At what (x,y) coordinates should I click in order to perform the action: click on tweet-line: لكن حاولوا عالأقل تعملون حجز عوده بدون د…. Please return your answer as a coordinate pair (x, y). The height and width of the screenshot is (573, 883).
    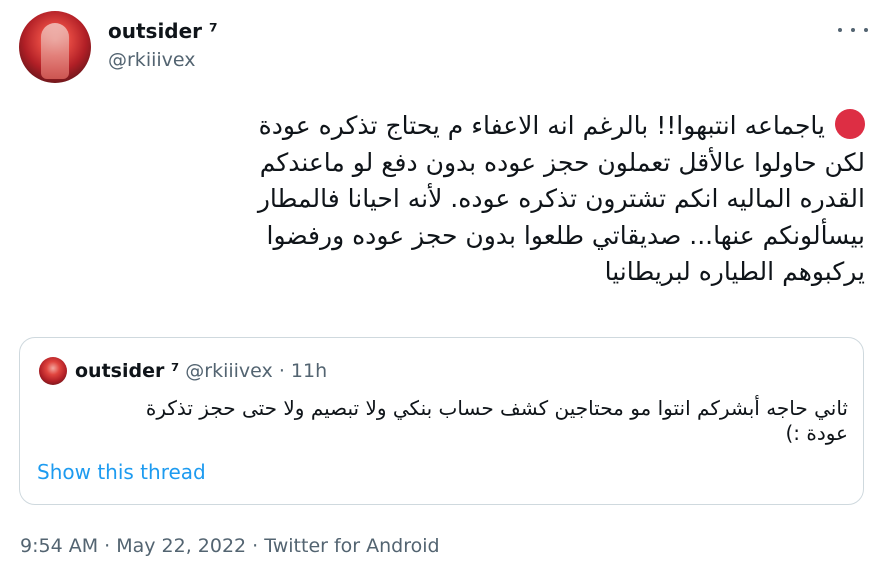
    Looking at the image, I should click on (562, 162).